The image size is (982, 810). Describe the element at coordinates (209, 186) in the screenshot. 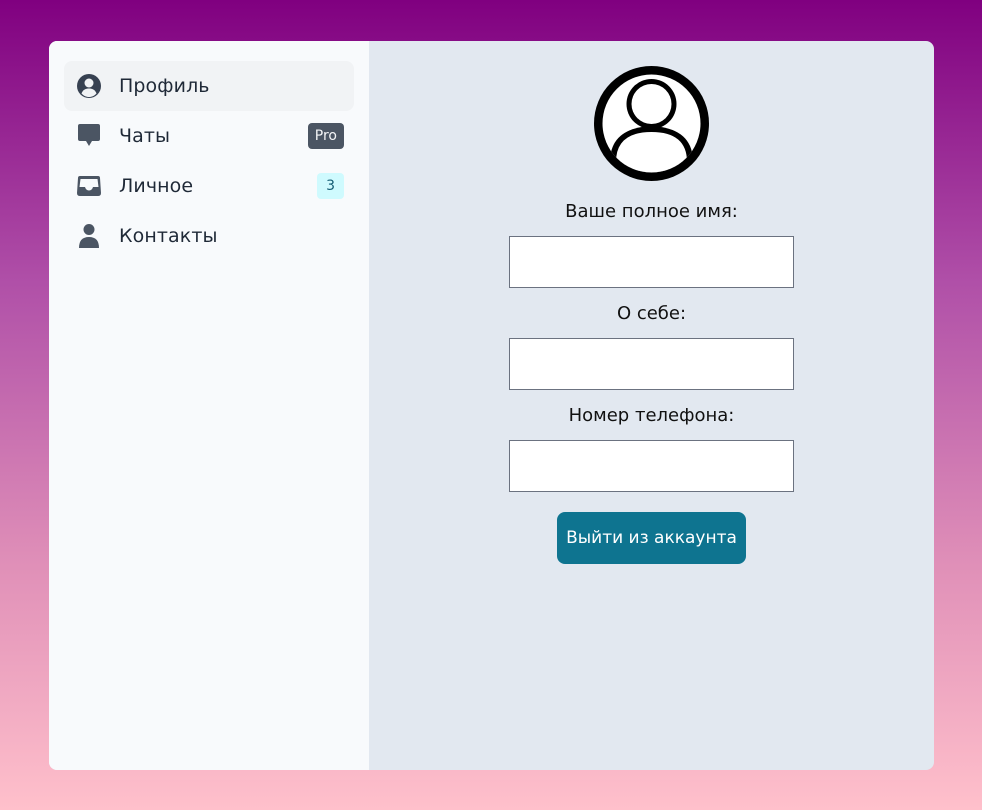

I see `sidebar-item-personal: Личное 3` at that location.